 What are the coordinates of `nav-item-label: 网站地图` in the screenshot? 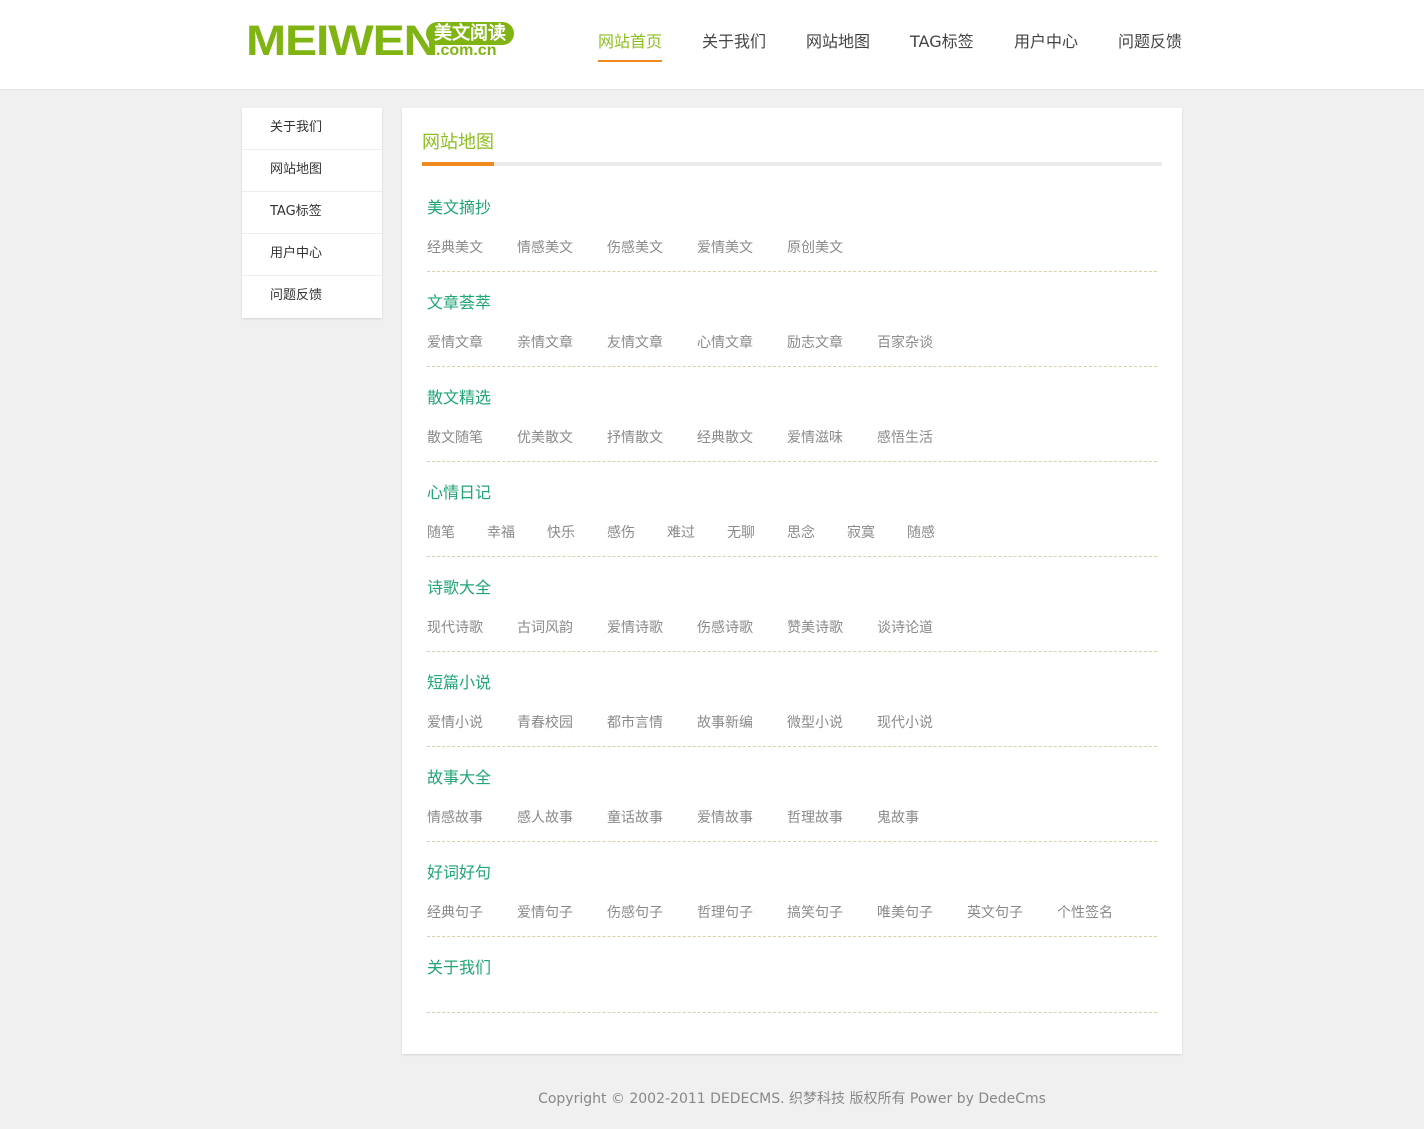 It's located at (838, 41).